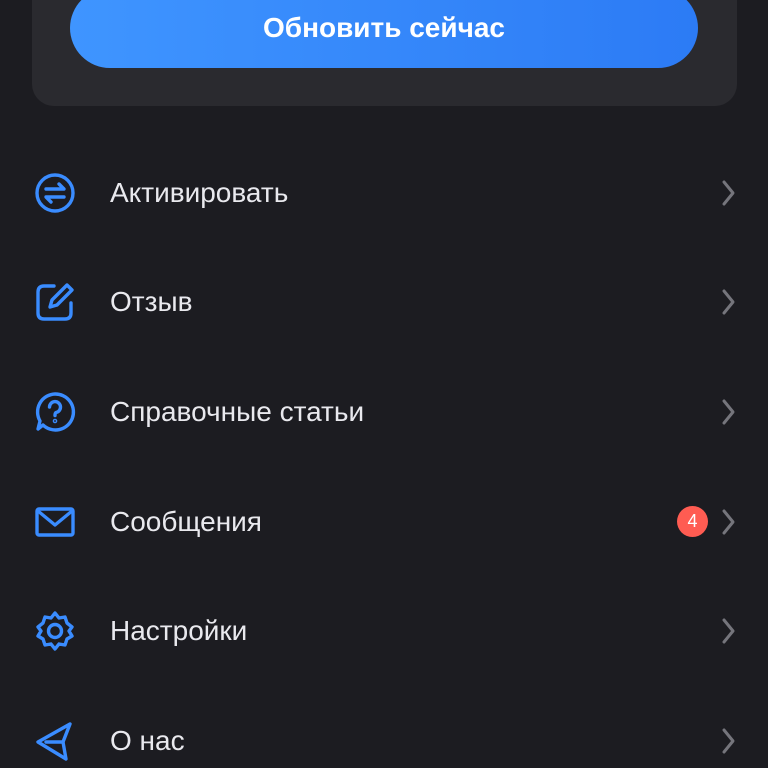  Describe the element at coordinates (384, 631) in the screenshot. I see `menu-item-settings: Настройки` at that location.